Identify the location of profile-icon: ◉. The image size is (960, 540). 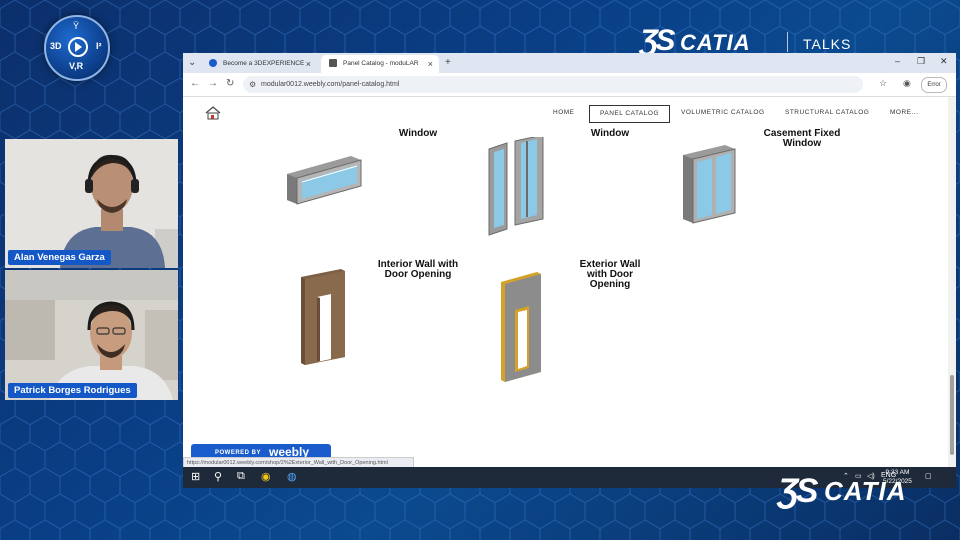
(907, 83).